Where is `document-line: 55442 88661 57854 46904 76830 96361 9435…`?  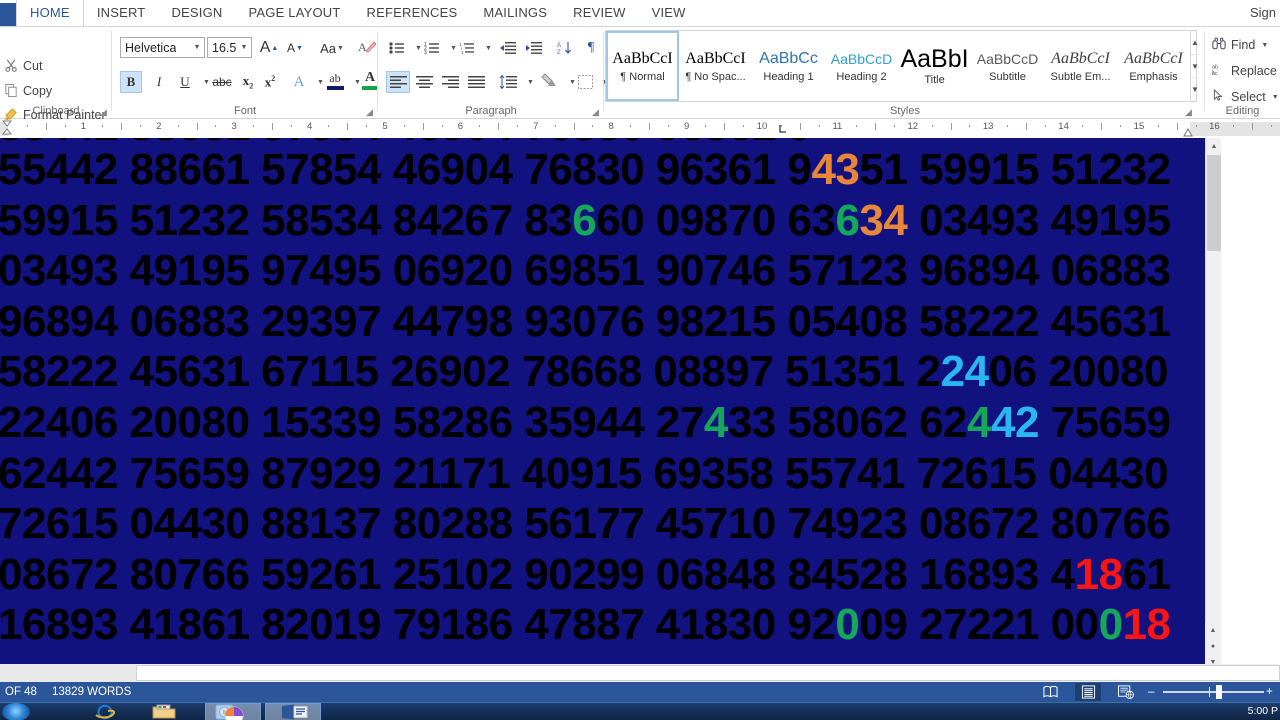
document-line: 55442 88661 57854 46904 76830 96361 9435… is located at coordinates (602, 169).